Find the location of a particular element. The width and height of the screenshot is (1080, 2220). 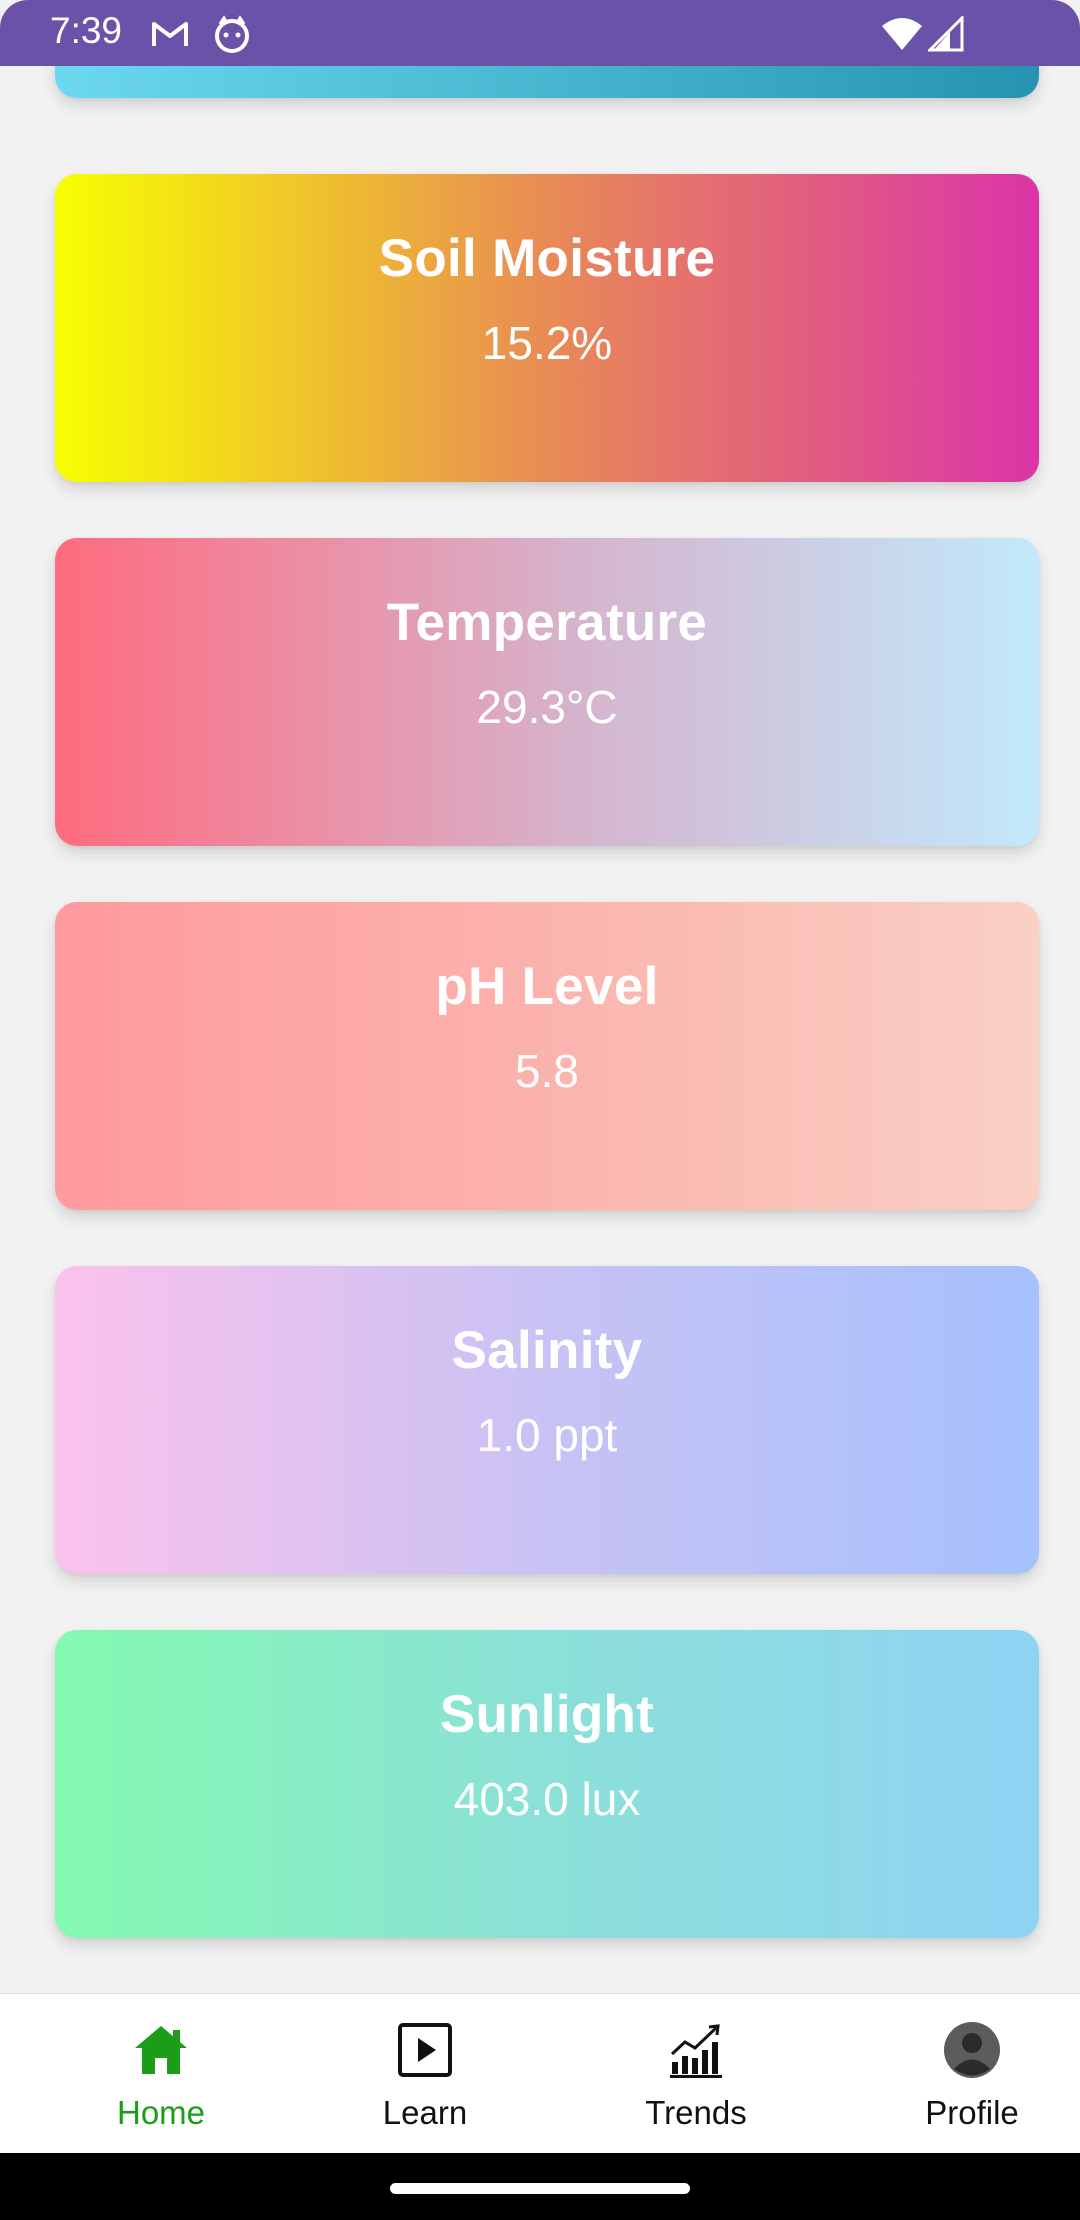

card-label: Temperature is located at coordinates (547, 622).